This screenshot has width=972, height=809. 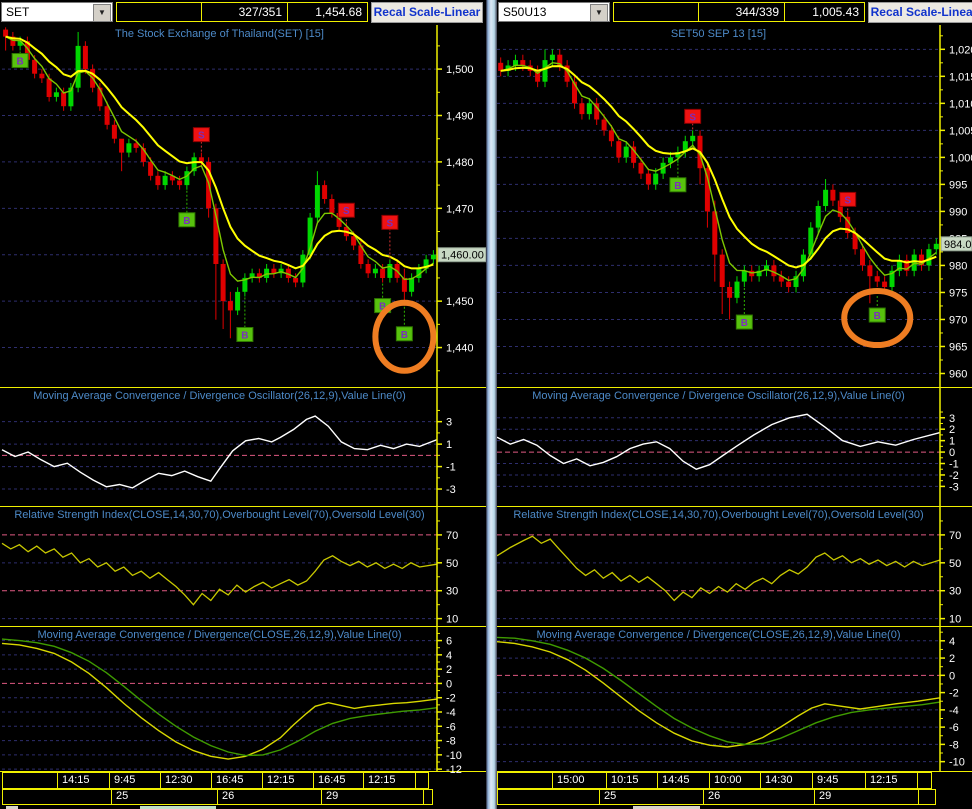 I want to click on chart-title: The Stock Exchange of Thailand(SET) [15], so click(x=219, y=34).